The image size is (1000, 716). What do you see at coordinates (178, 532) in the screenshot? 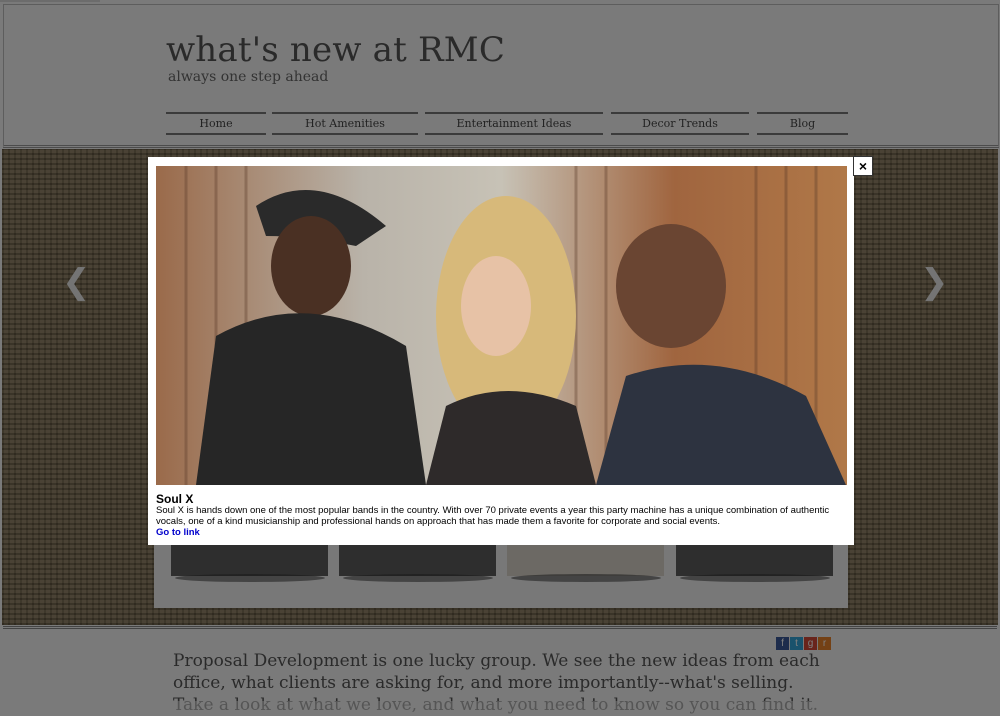
I see `go-to-link: Go to link` at bounding box center [178, 532].